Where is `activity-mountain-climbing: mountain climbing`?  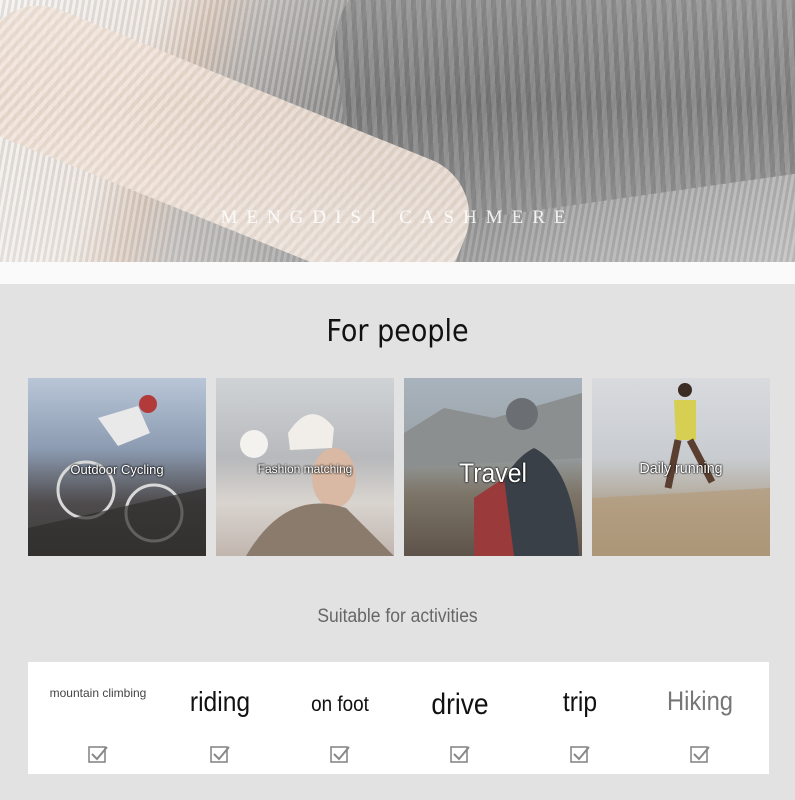
activity-mountain-climbing: mountain climbing is located at coordinates (98, 721).